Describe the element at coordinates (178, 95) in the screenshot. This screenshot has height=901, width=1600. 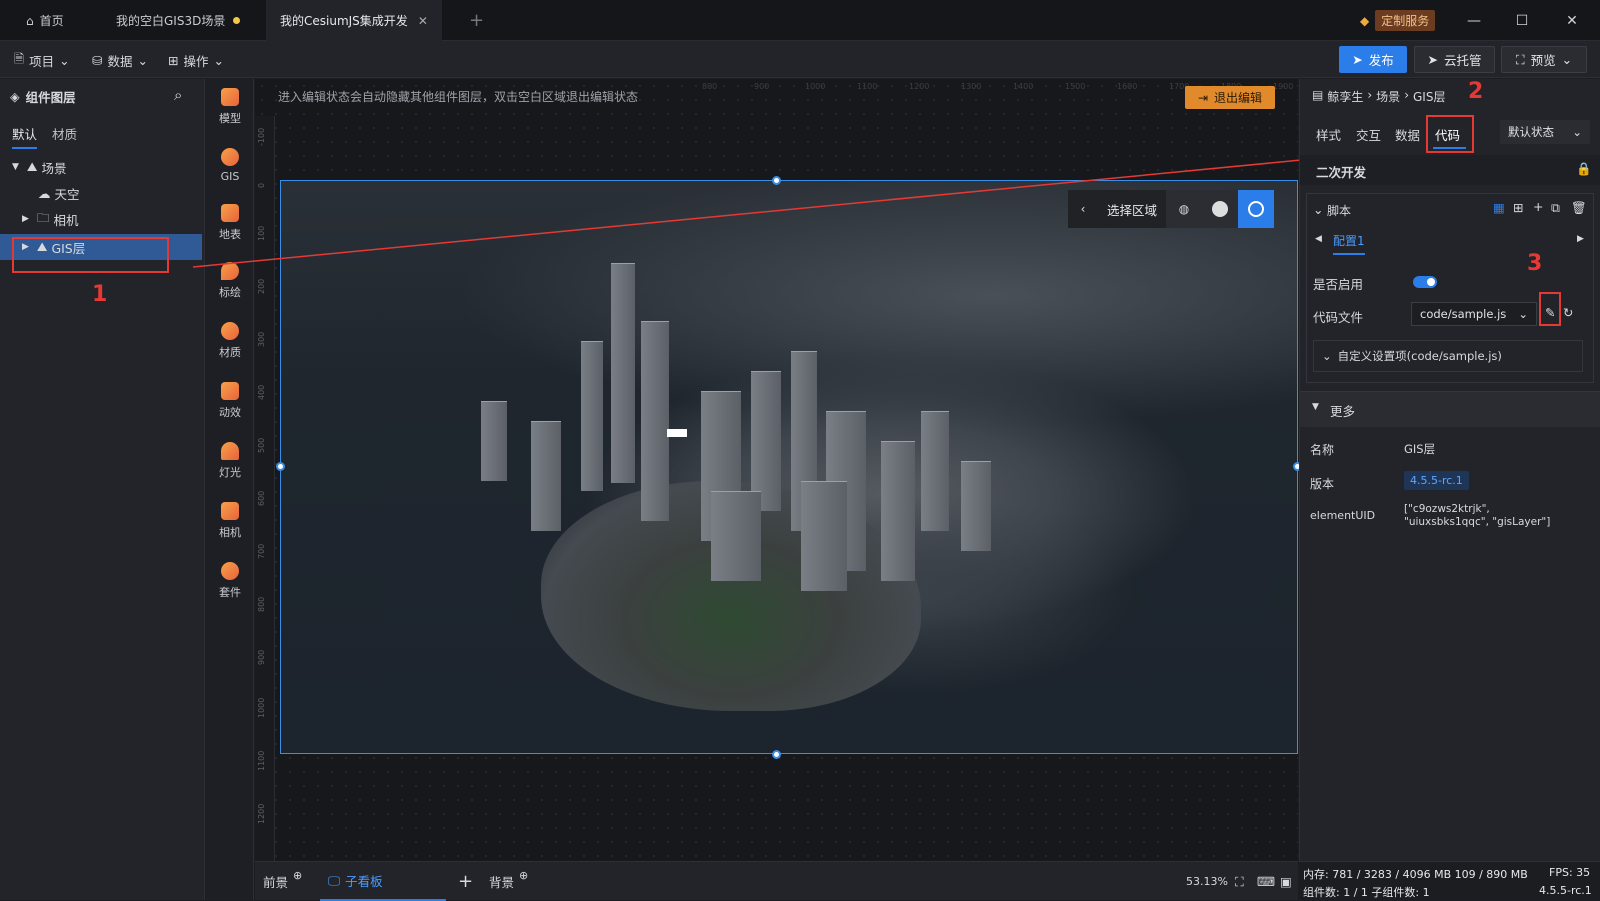
I see `search-icon: ⌕` at that location.